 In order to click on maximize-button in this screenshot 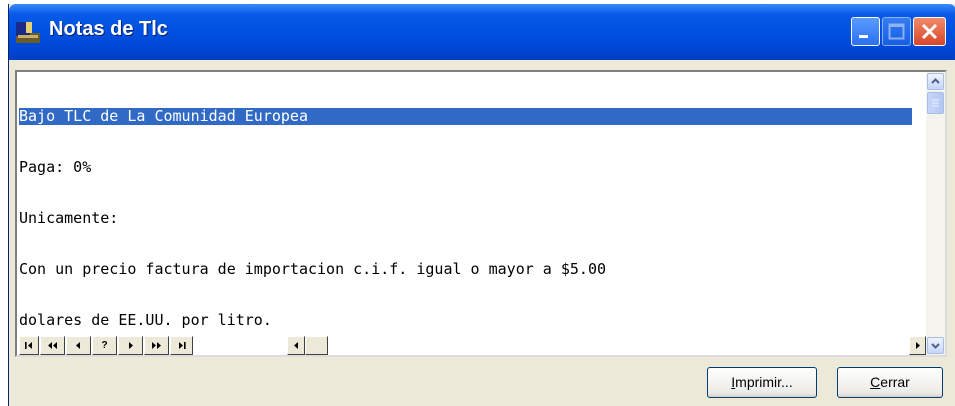, I will do `click(896, 31)`.